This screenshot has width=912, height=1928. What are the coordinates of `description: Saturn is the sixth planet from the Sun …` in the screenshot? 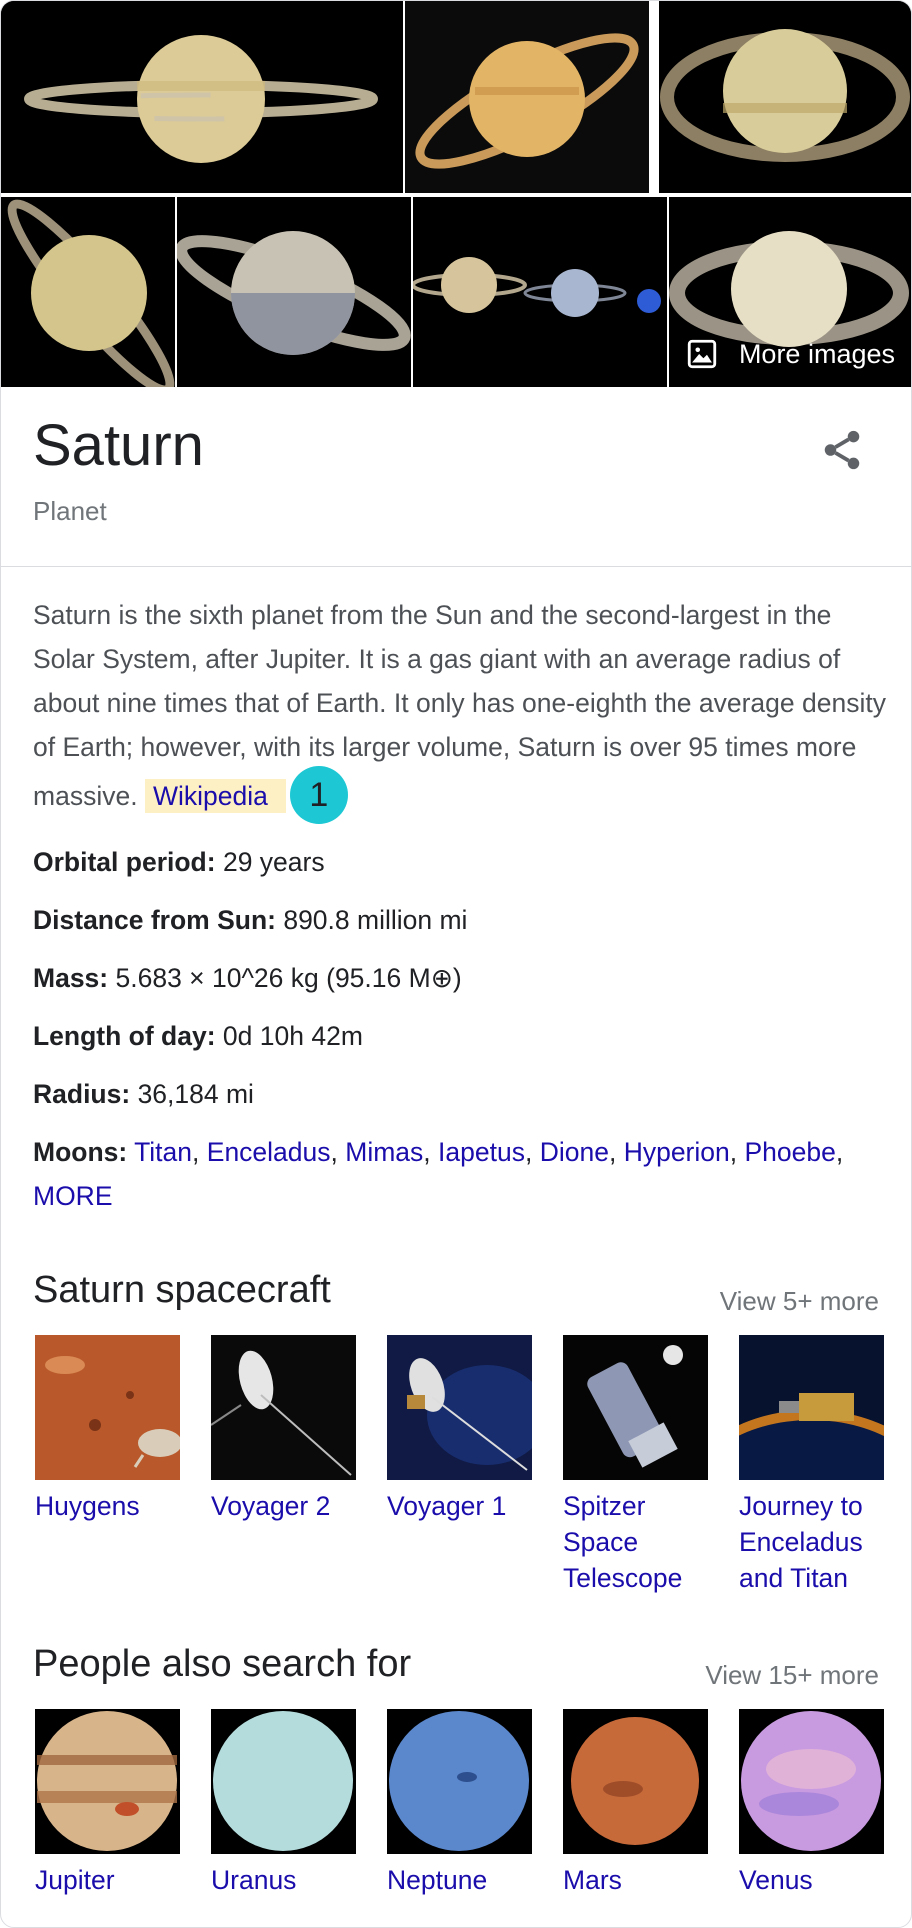 It's located at (463, 710).